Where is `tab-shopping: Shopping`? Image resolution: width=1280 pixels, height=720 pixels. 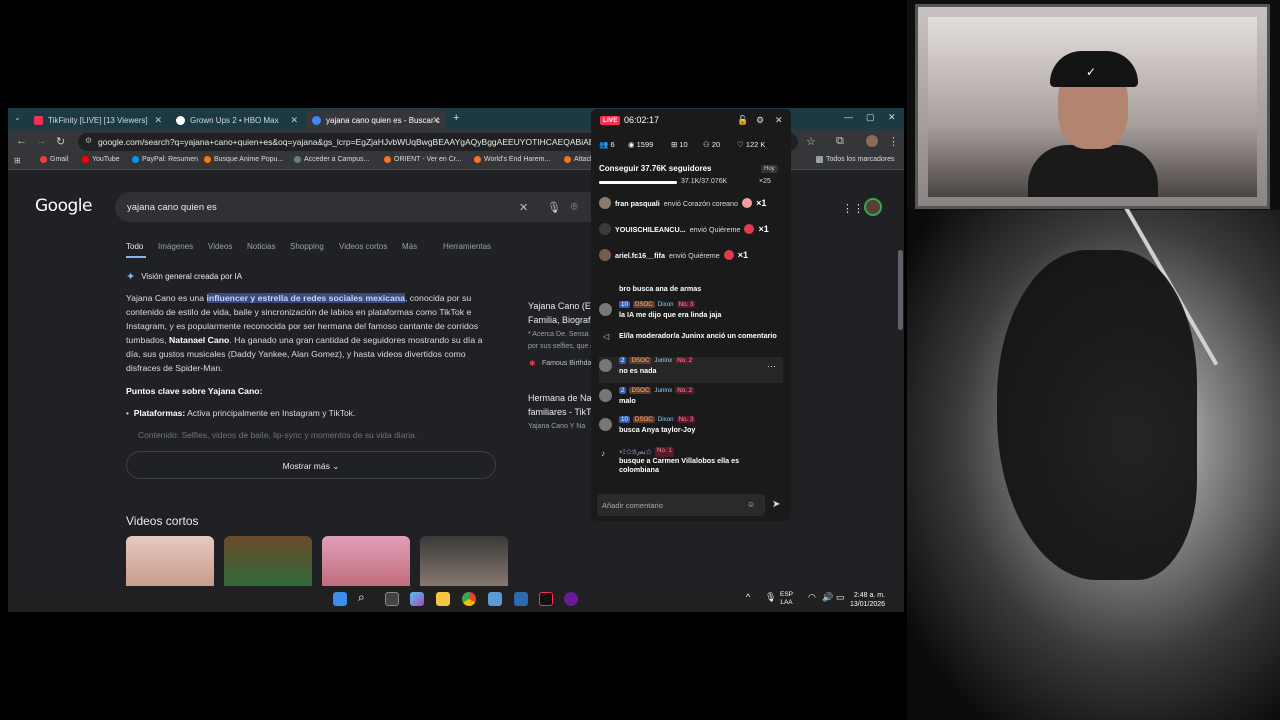 tab-shopping: Shopping is located at coordinates (307, 246).